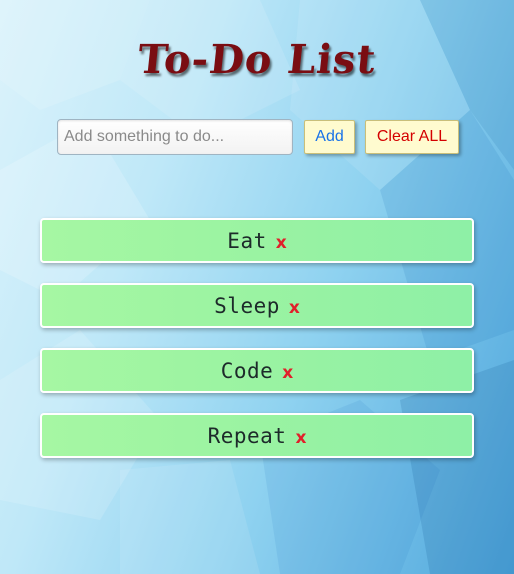 Image resolution: width=514 pixels, height=574 pixels. Describe the element at coordinates (257, 59) in the screenshot. I see `page-title: To-Do List` at that location.